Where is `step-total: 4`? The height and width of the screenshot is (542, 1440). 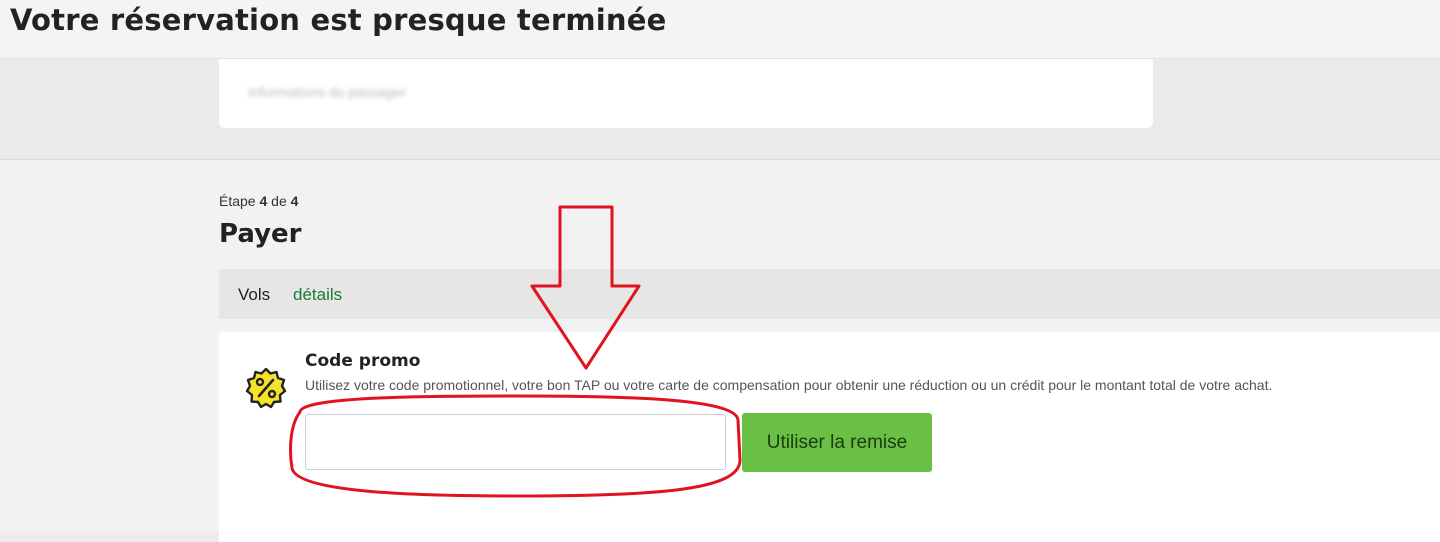 step-total: 4 is located at coordinates (294, 201).